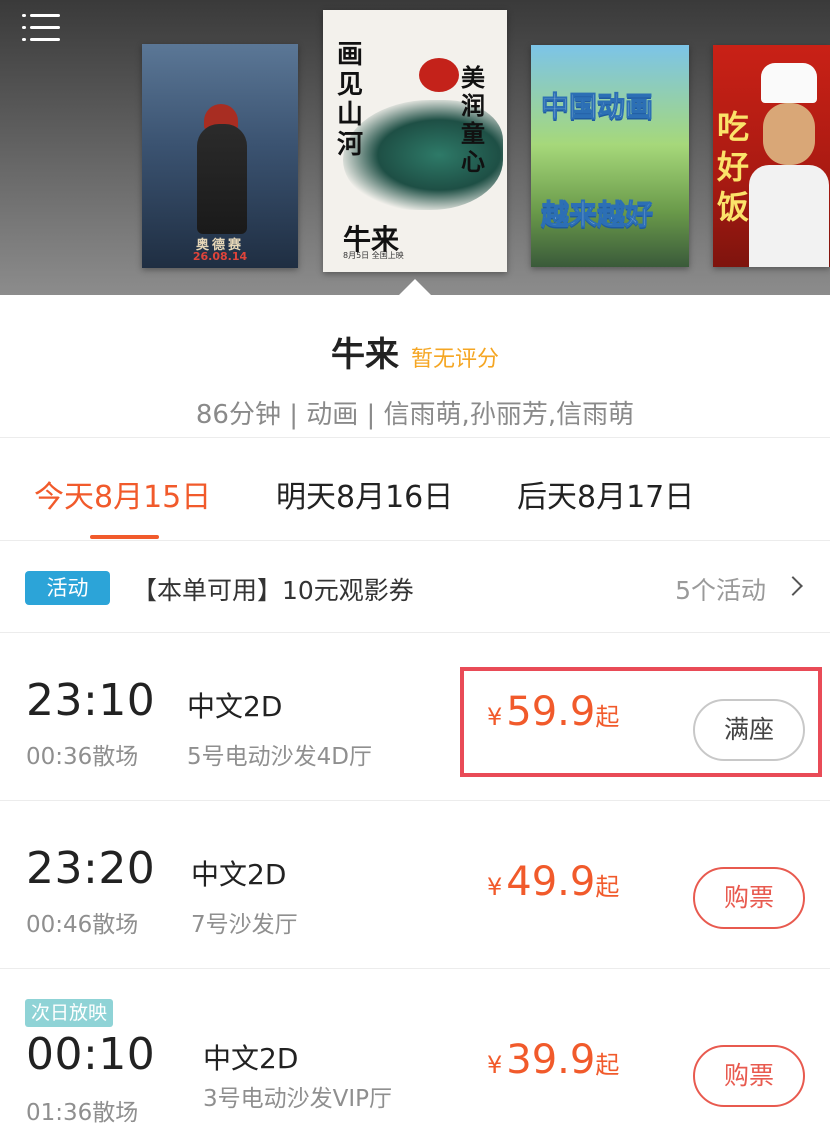  I want to click on poster-eat-well: 吃好饭, so click(771, 156).